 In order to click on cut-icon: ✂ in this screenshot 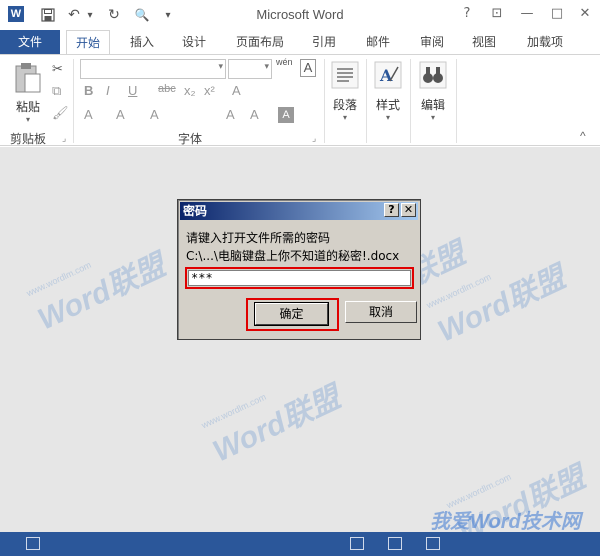, I will do `click(57, 69)`.